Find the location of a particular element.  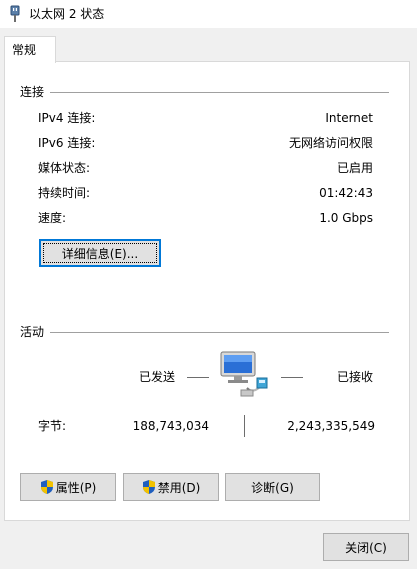

sent-label: 已发送 is located at coordinates (157, 377).